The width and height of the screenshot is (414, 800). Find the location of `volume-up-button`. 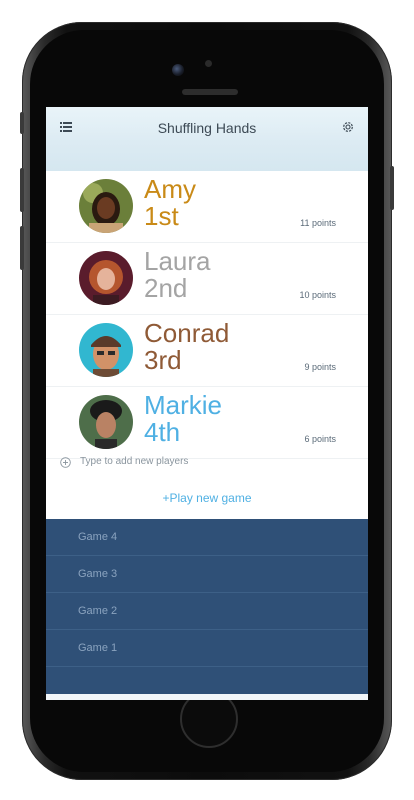

volume-up-button is located at coordinates (22, 190).